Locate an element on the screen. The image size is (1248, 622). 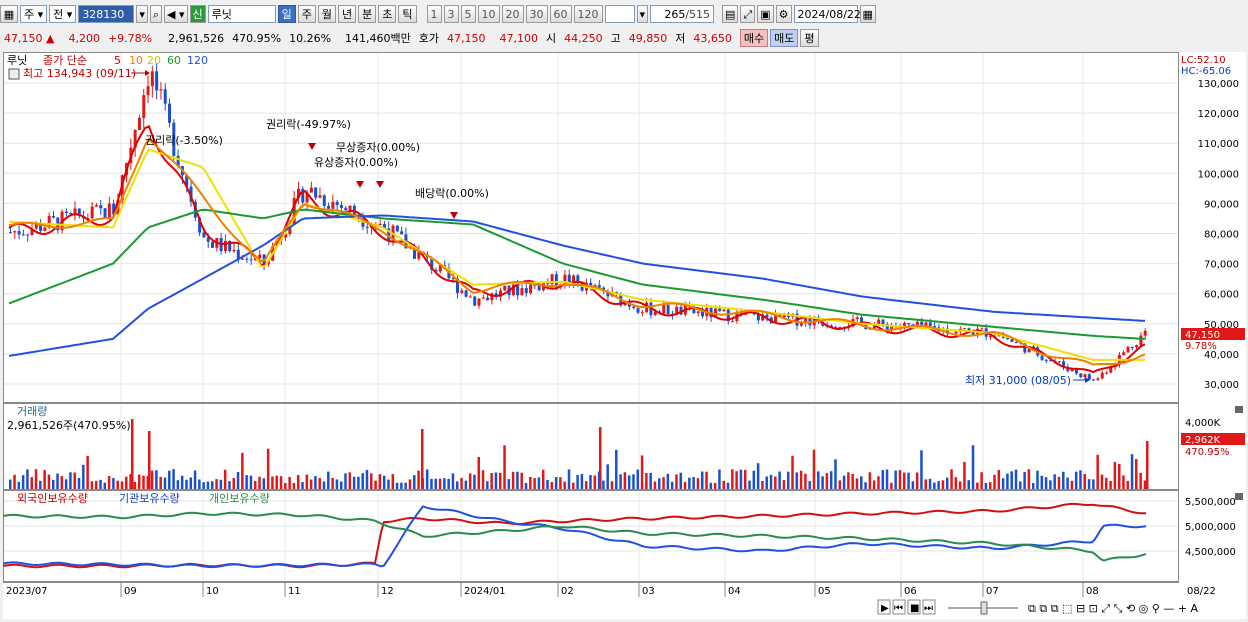
interval-120: 120 is located at coordinates (588, 14).